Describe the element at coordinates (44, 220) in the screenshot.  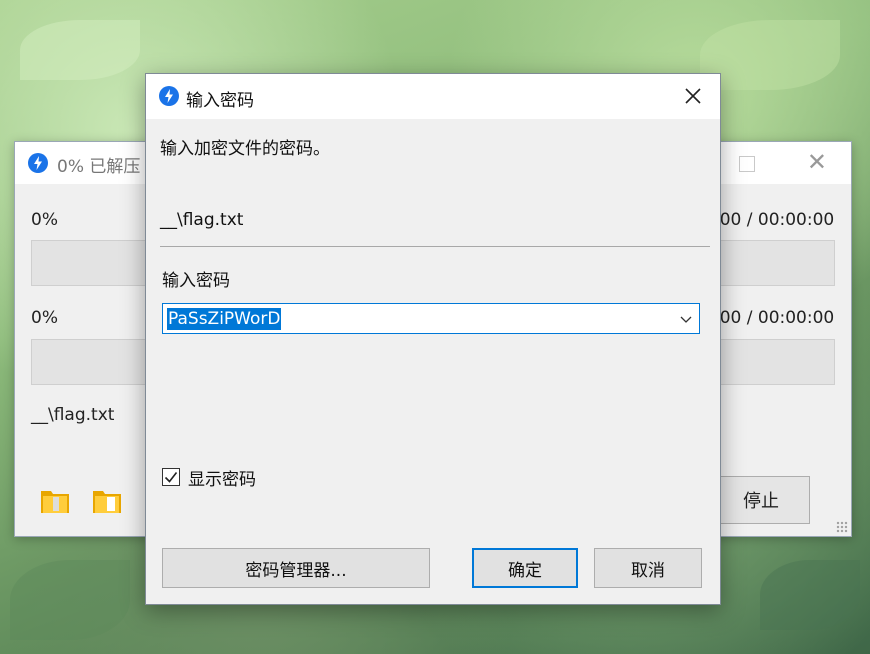
I see `progress-percent-1: 0%` at that location.